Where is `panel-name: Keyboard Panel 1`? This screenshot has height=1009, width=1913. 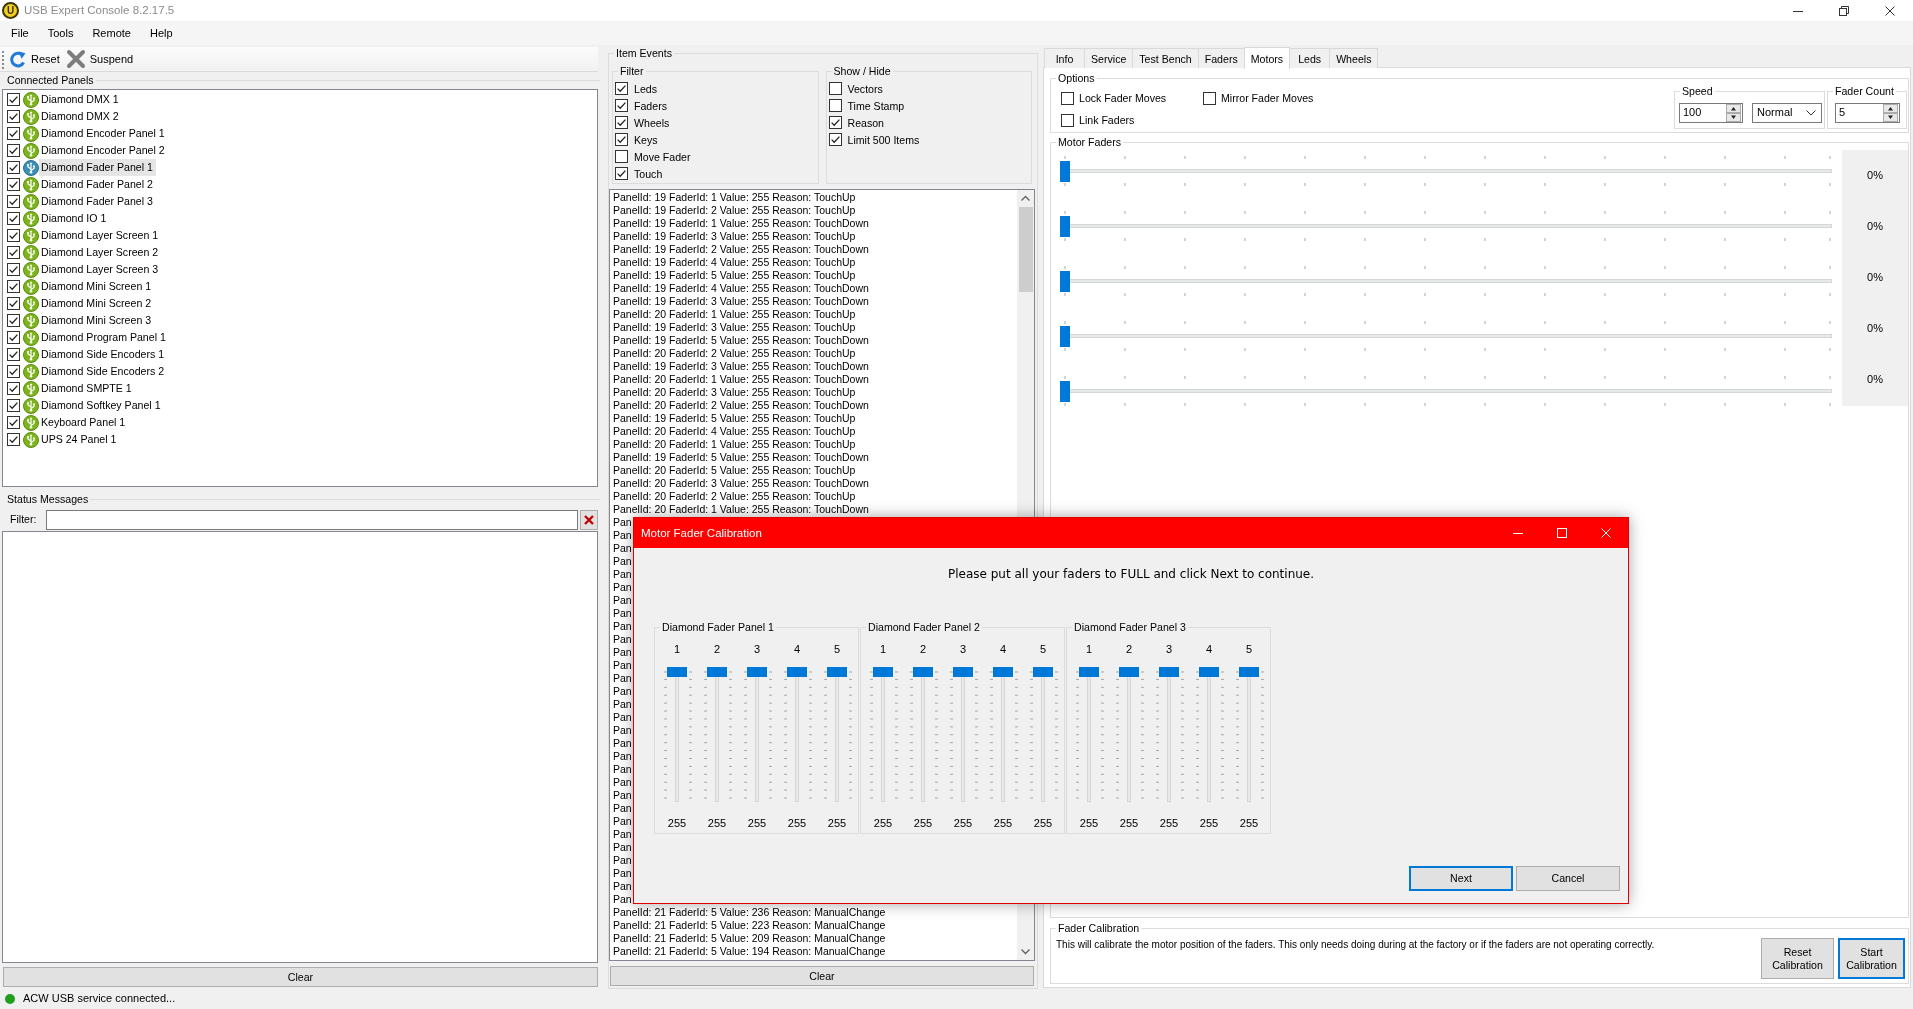
panel-name: Keyboard Panel 1 is located at coordinates (84, 422).